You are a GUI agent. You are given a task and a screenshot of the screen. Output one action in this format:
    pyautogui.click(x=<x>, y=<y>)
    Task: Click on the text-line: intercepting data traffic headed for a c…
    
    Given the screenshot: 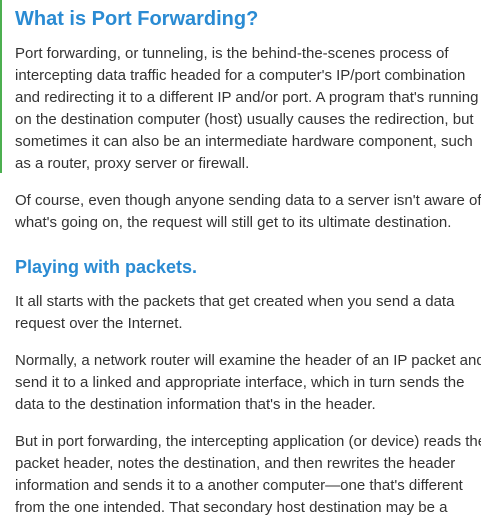 What is the action you would take?
    pyautogui.click(x=240, y=75)
    